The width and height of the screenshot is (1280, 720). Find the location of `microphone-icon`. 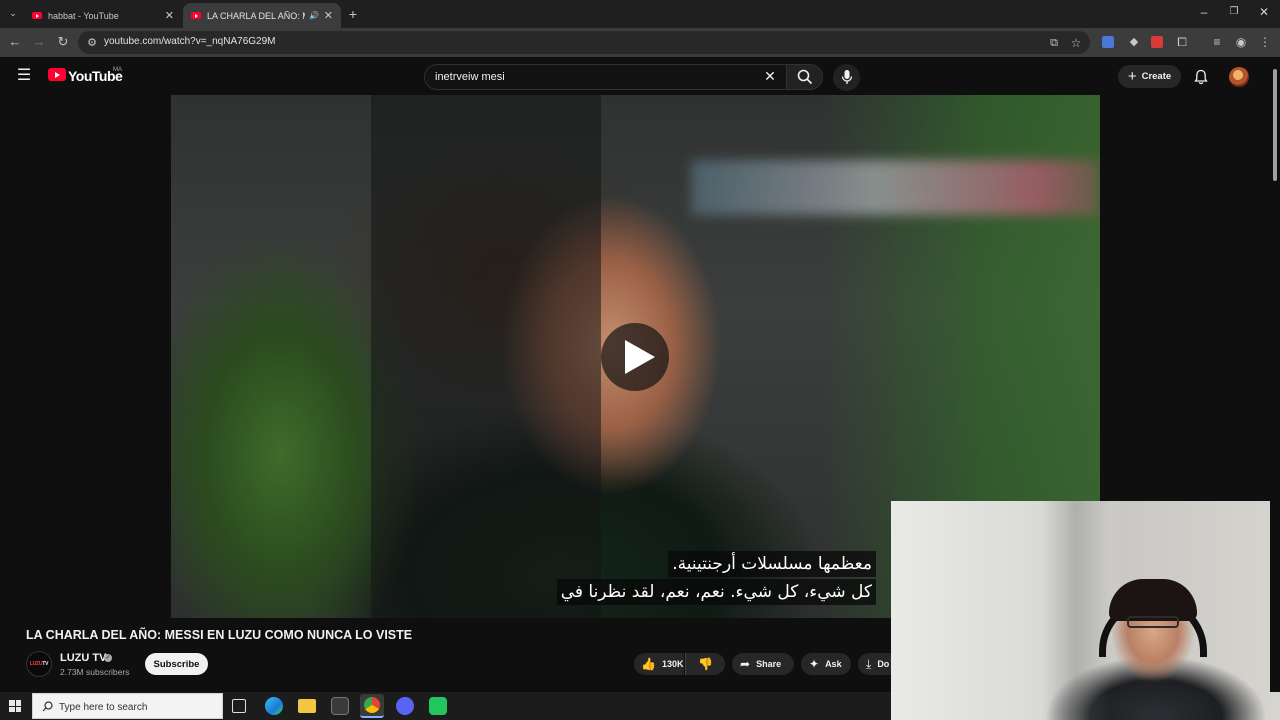

microphone-icon is located at coordinates (847, 77).